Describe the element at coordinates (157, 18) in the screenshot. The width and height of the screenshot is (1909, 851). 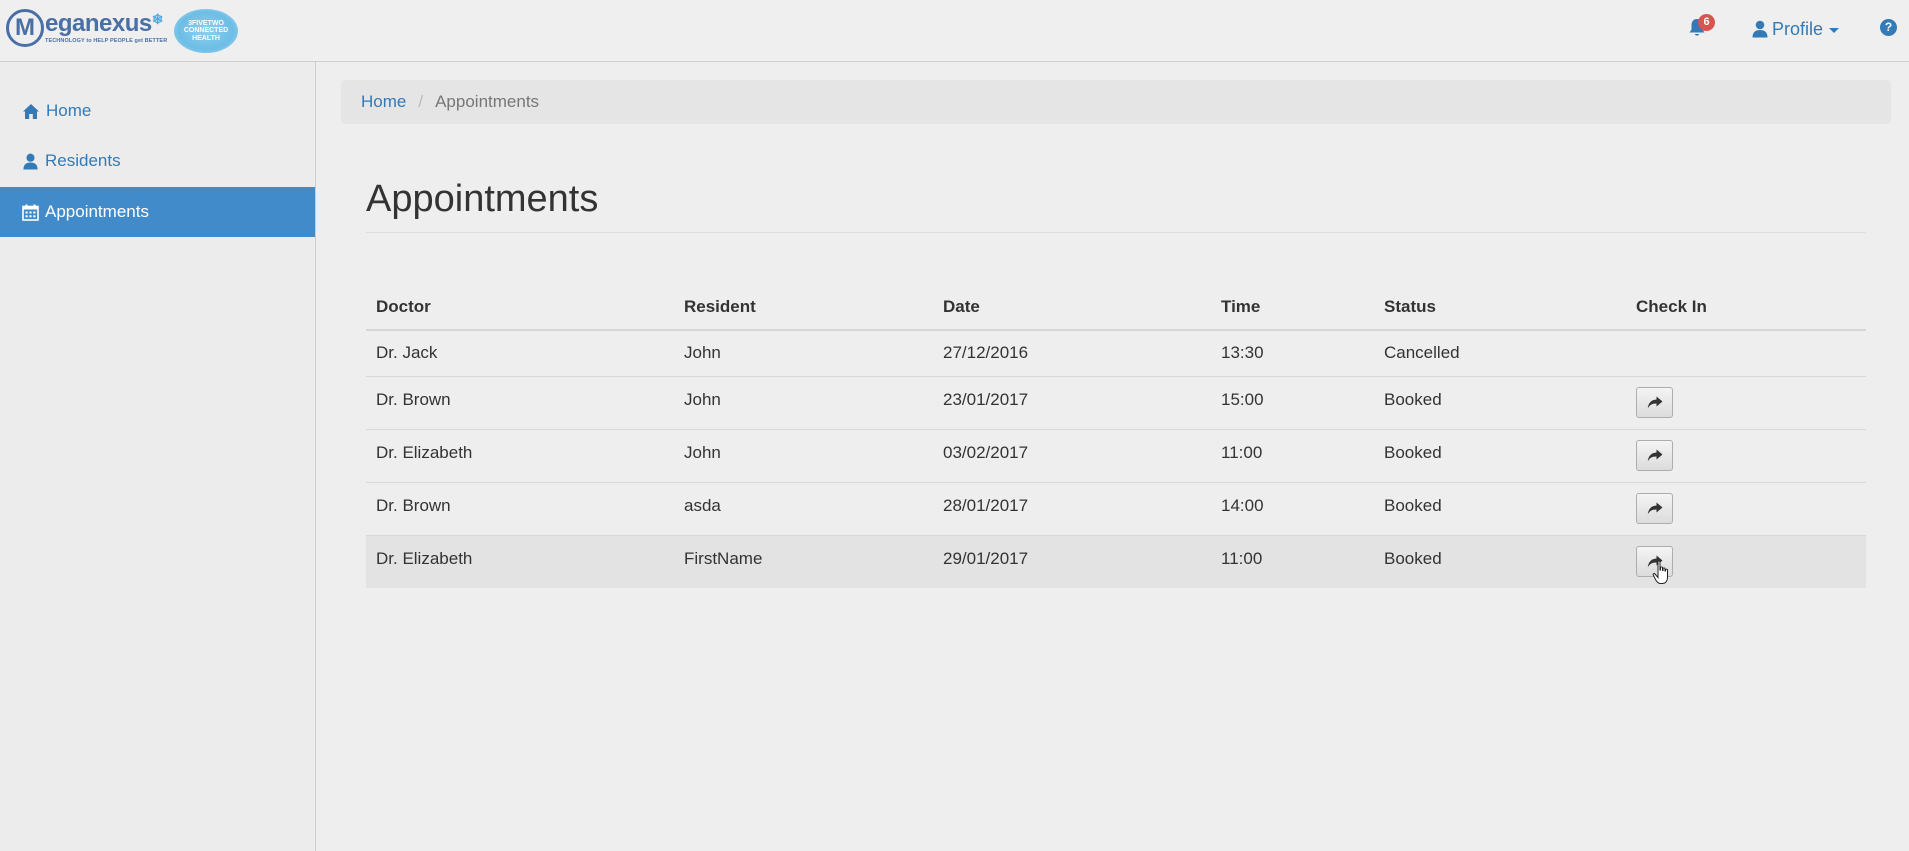
I see `snowflake-icon: ❄` at that location.